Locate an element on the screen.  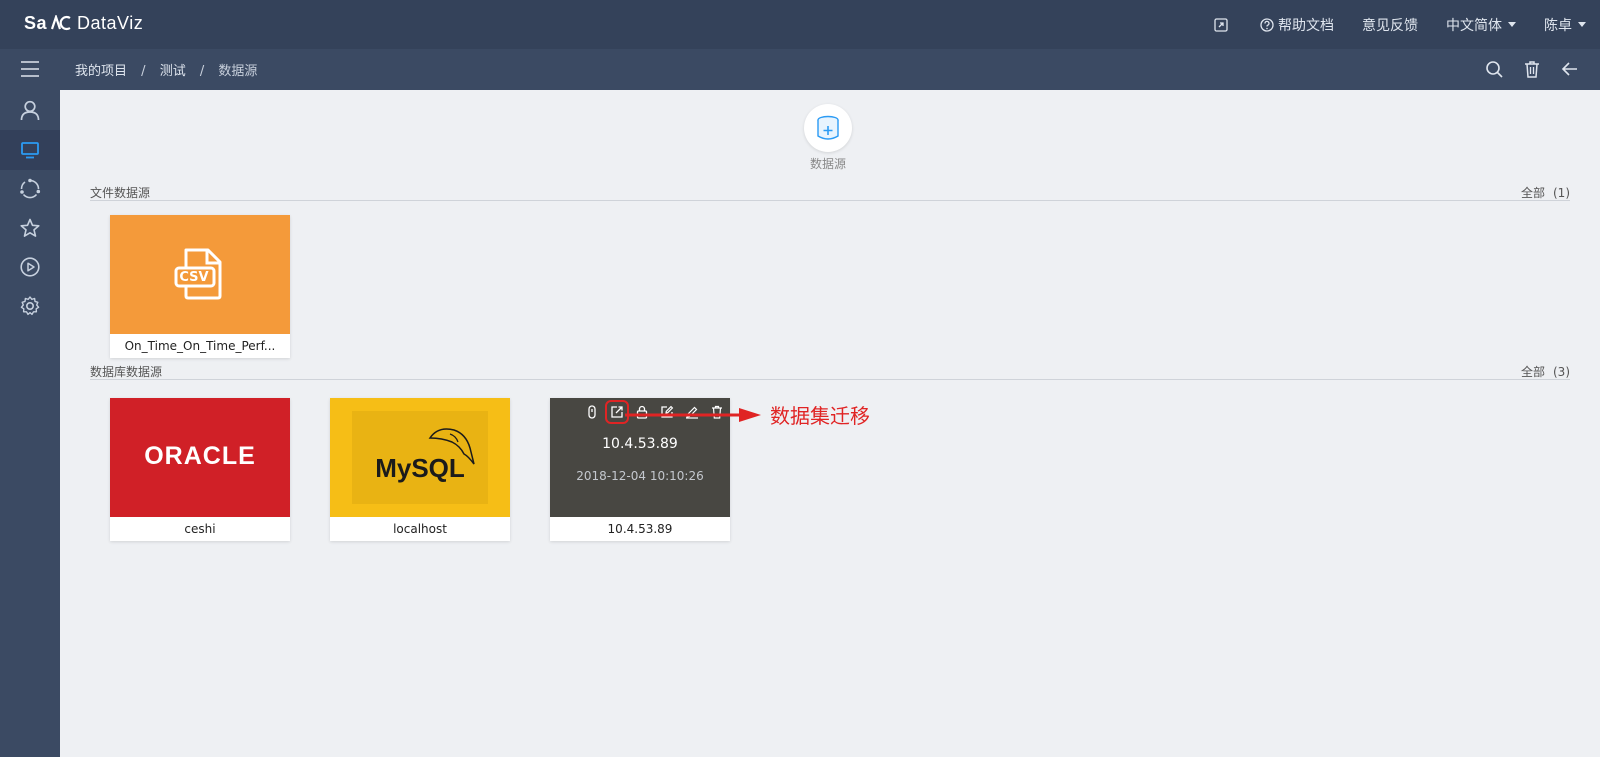
show-all-db-link: 全部 (3) is located at coordinates (1545, 371).